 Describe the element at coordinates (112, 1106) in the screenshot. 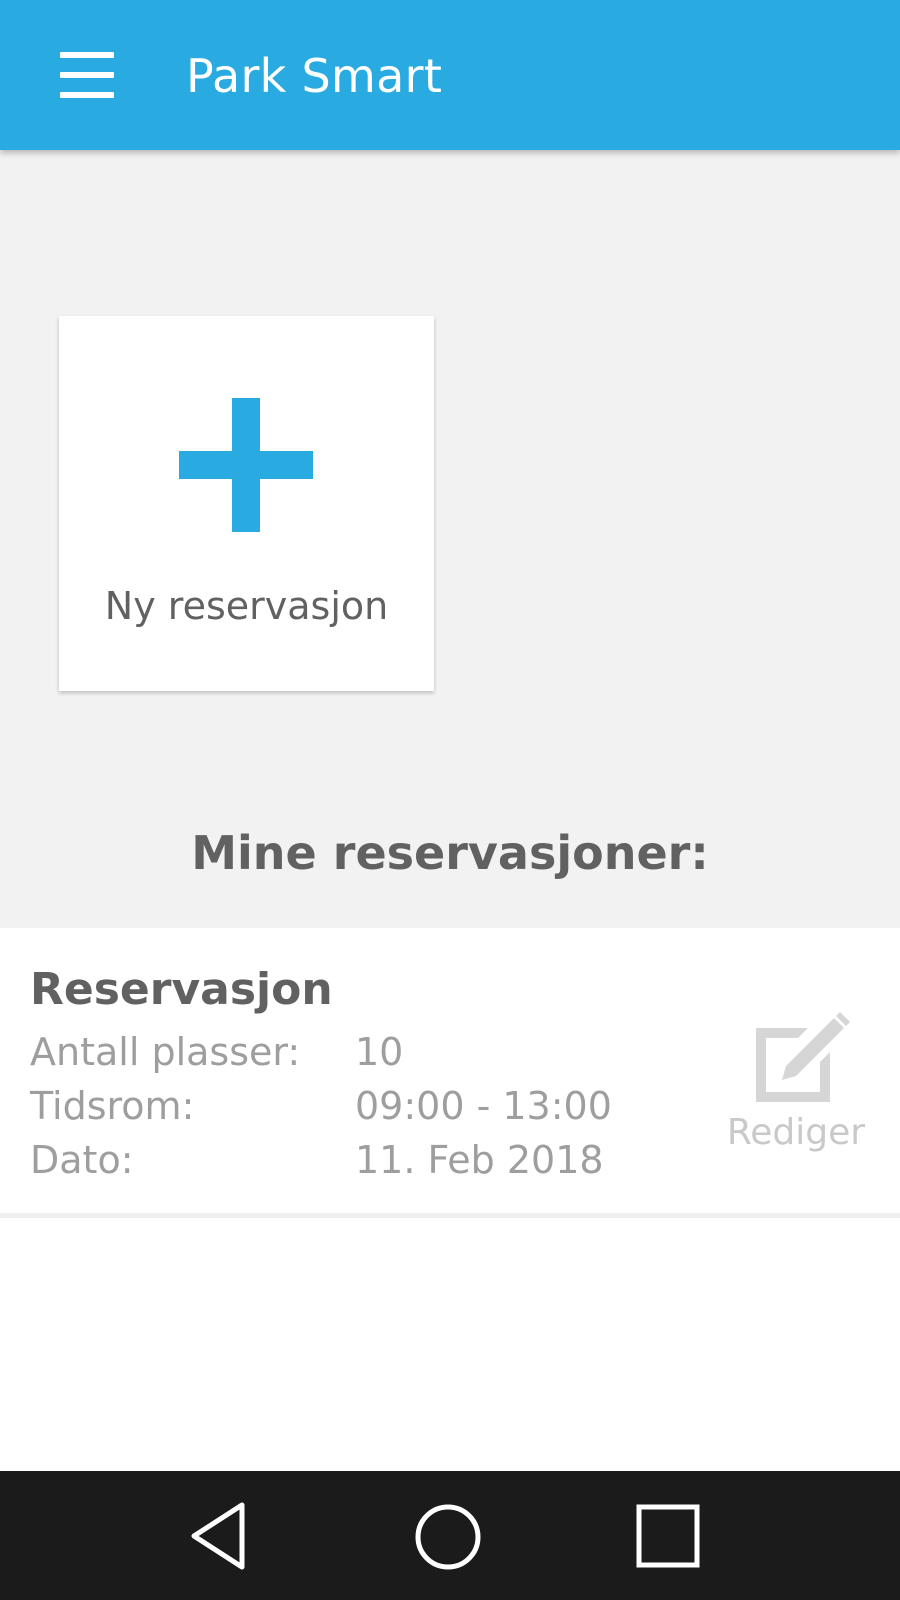

I see `row-label: Tidsrom:` at that location.